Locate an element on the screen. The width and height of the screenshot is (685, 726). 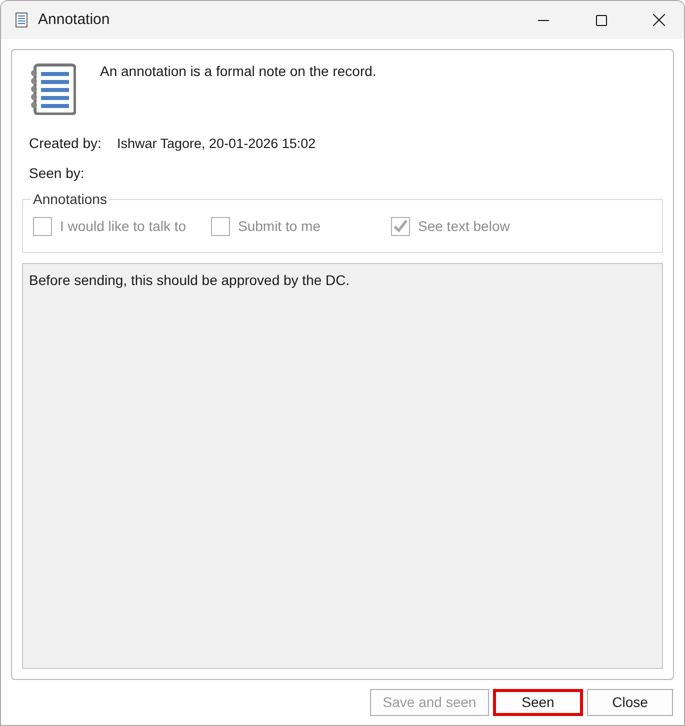
close-icon is located at coordinates (659, 20).